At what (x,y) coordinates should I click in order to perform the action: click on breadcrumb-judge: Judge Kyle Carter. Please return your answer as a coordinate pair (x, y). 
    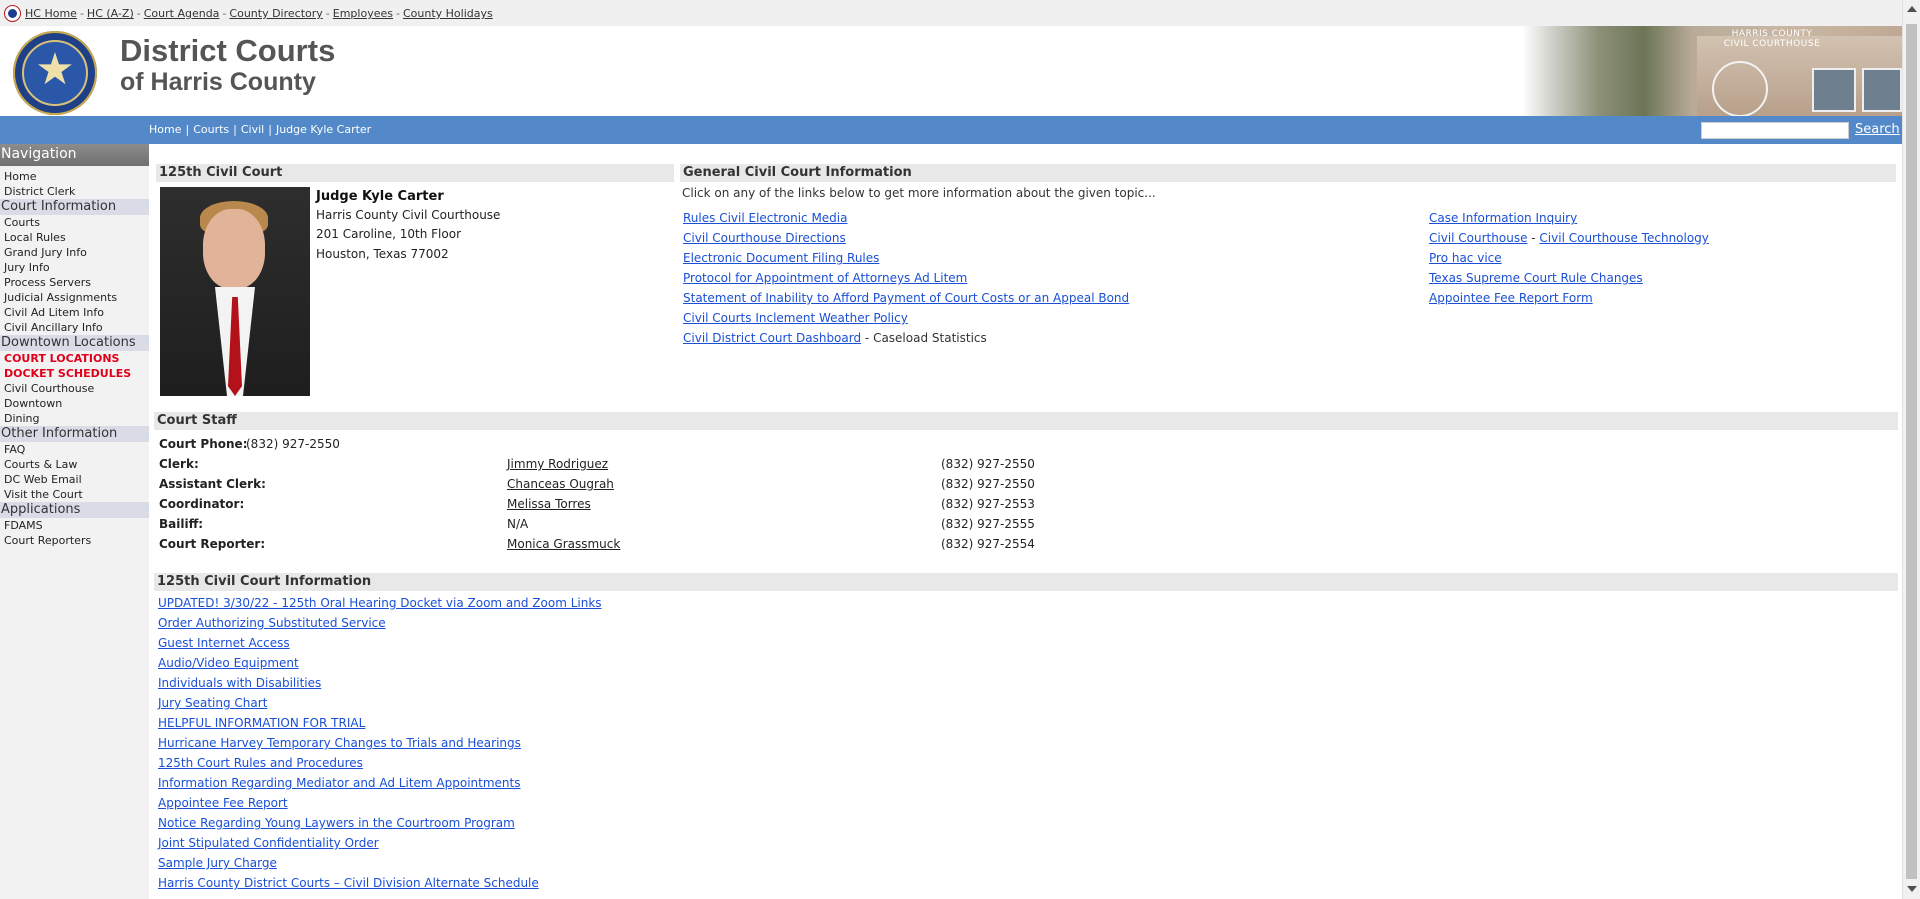
    Looking at the image, I should click on (323, 129).